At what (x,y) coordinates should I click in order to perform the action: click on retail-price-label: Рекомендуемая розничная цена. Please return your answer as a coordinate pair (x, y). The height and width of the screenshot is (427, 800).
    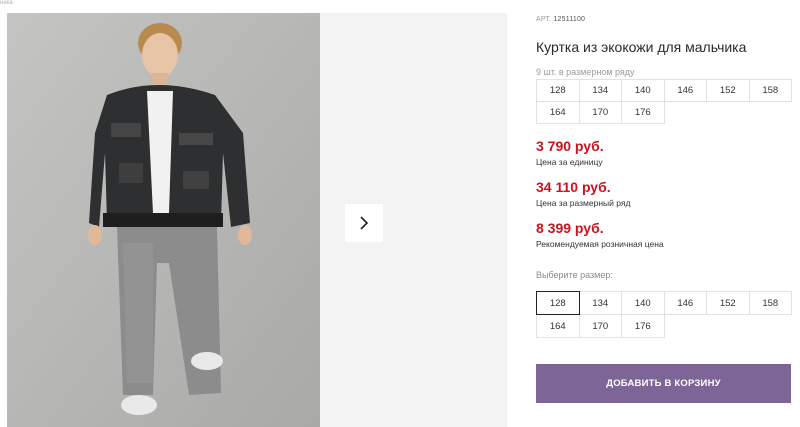
    Looking at the image, I should click on (600, 244).